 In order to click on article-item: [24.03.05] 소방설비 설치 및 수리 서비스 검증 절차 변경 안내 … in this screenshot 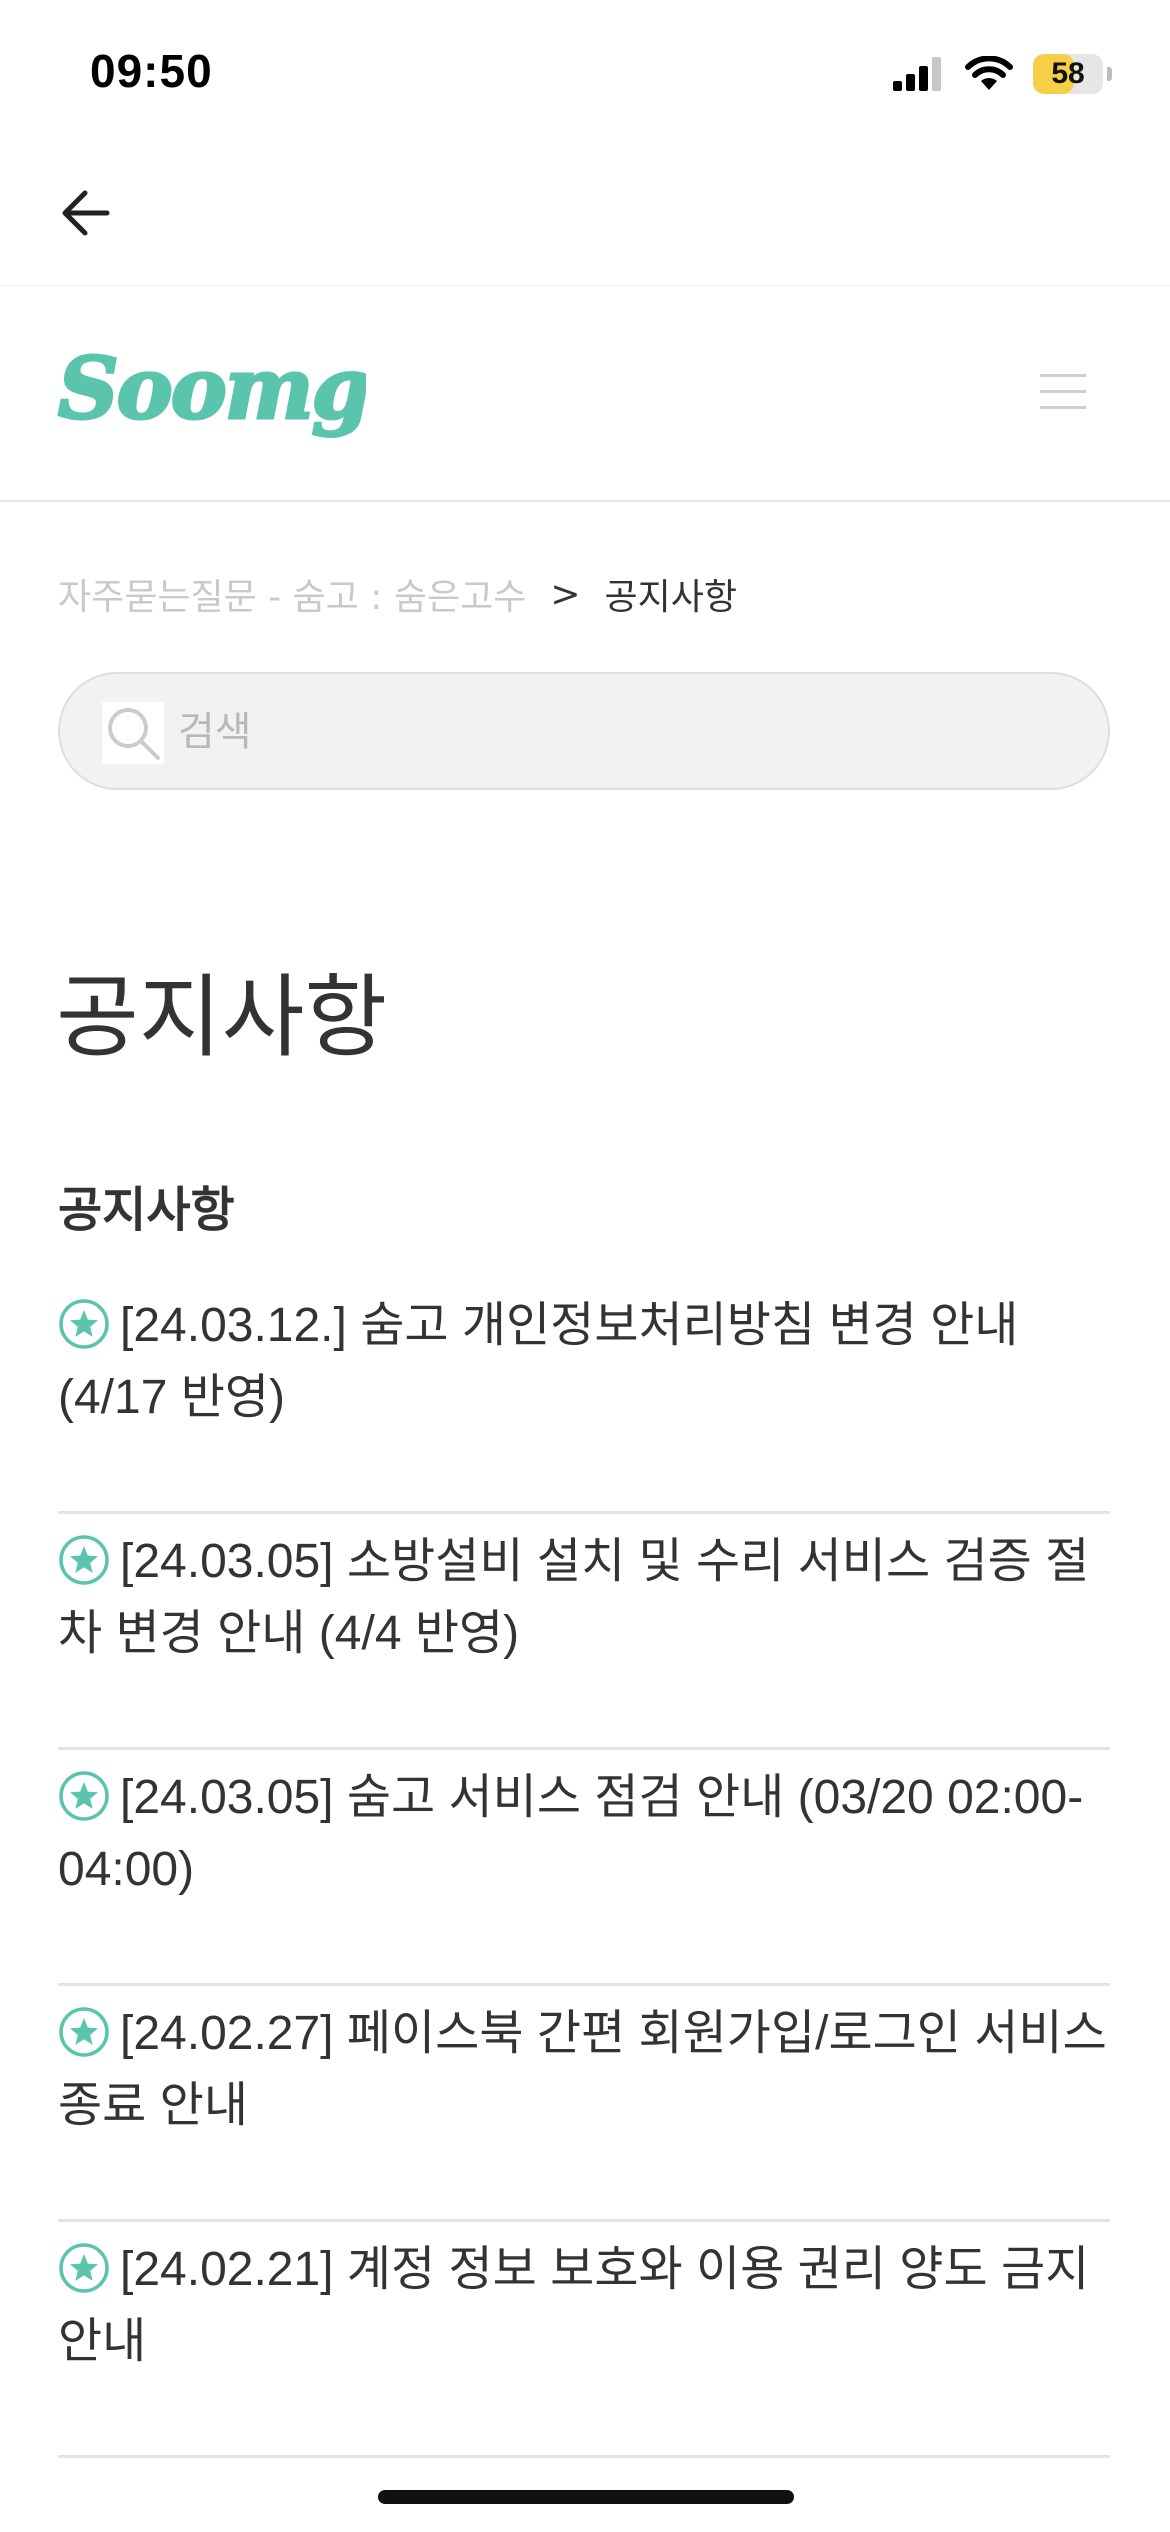, I will do `click(584, 1632)`.